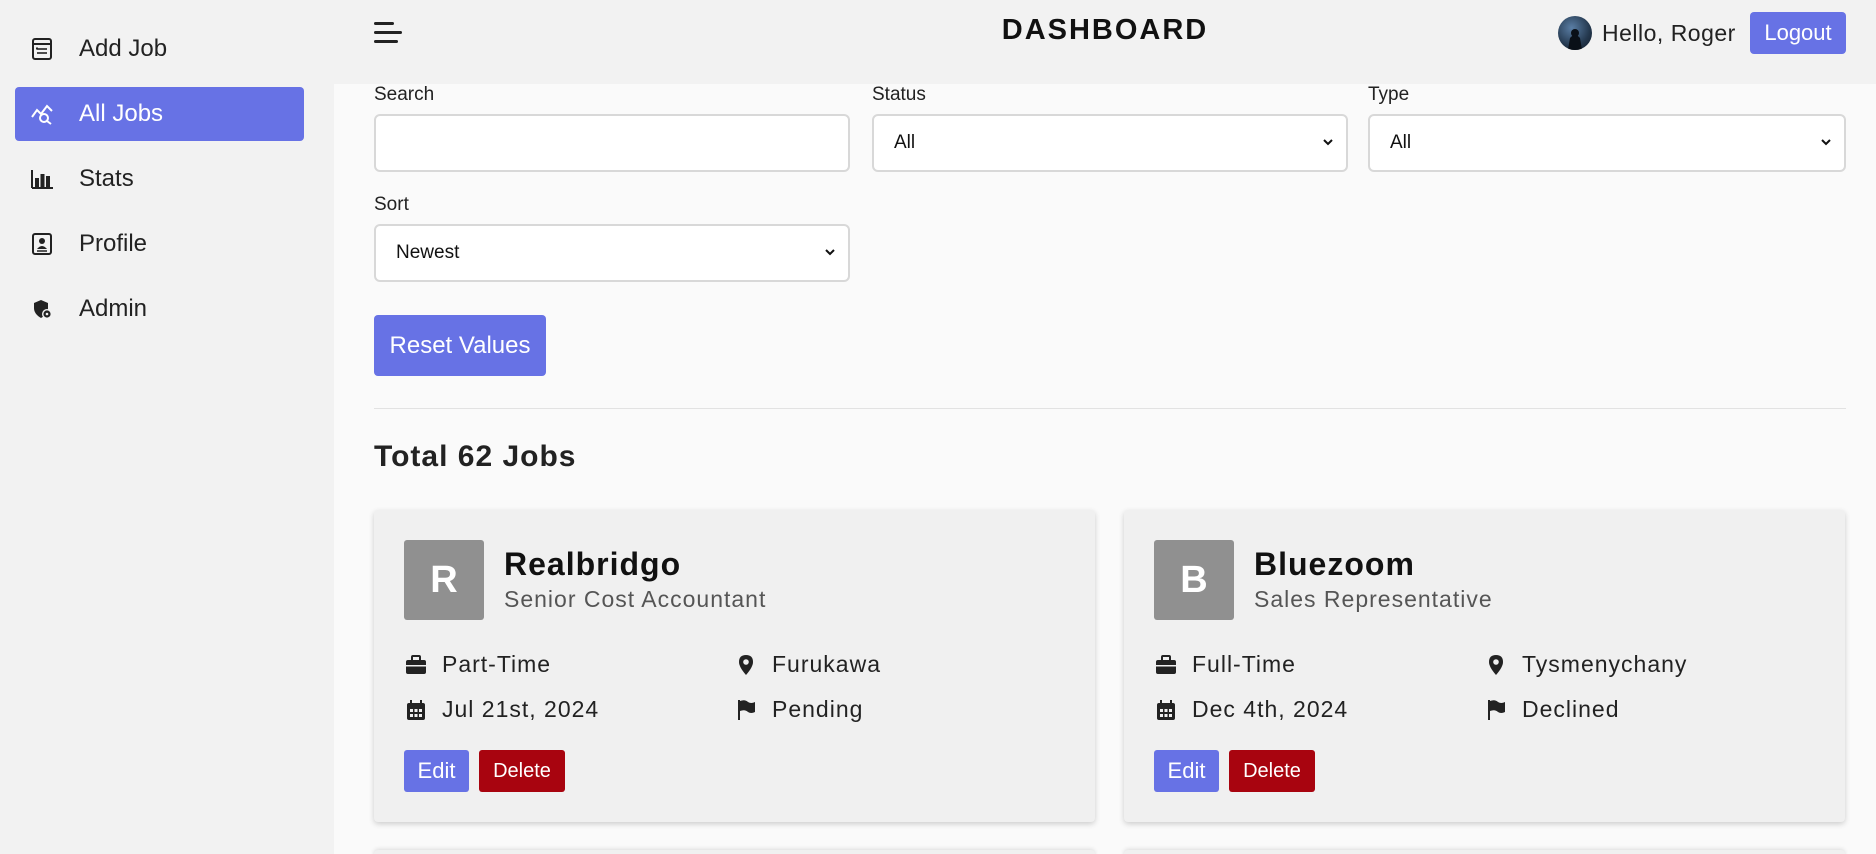 This screenshot has height=854, width=1876. What do you see at coordinates (635, 599) in the screenshot?
I see `job-position: Senior Cost Accountant` at bounding box center [635, 599].